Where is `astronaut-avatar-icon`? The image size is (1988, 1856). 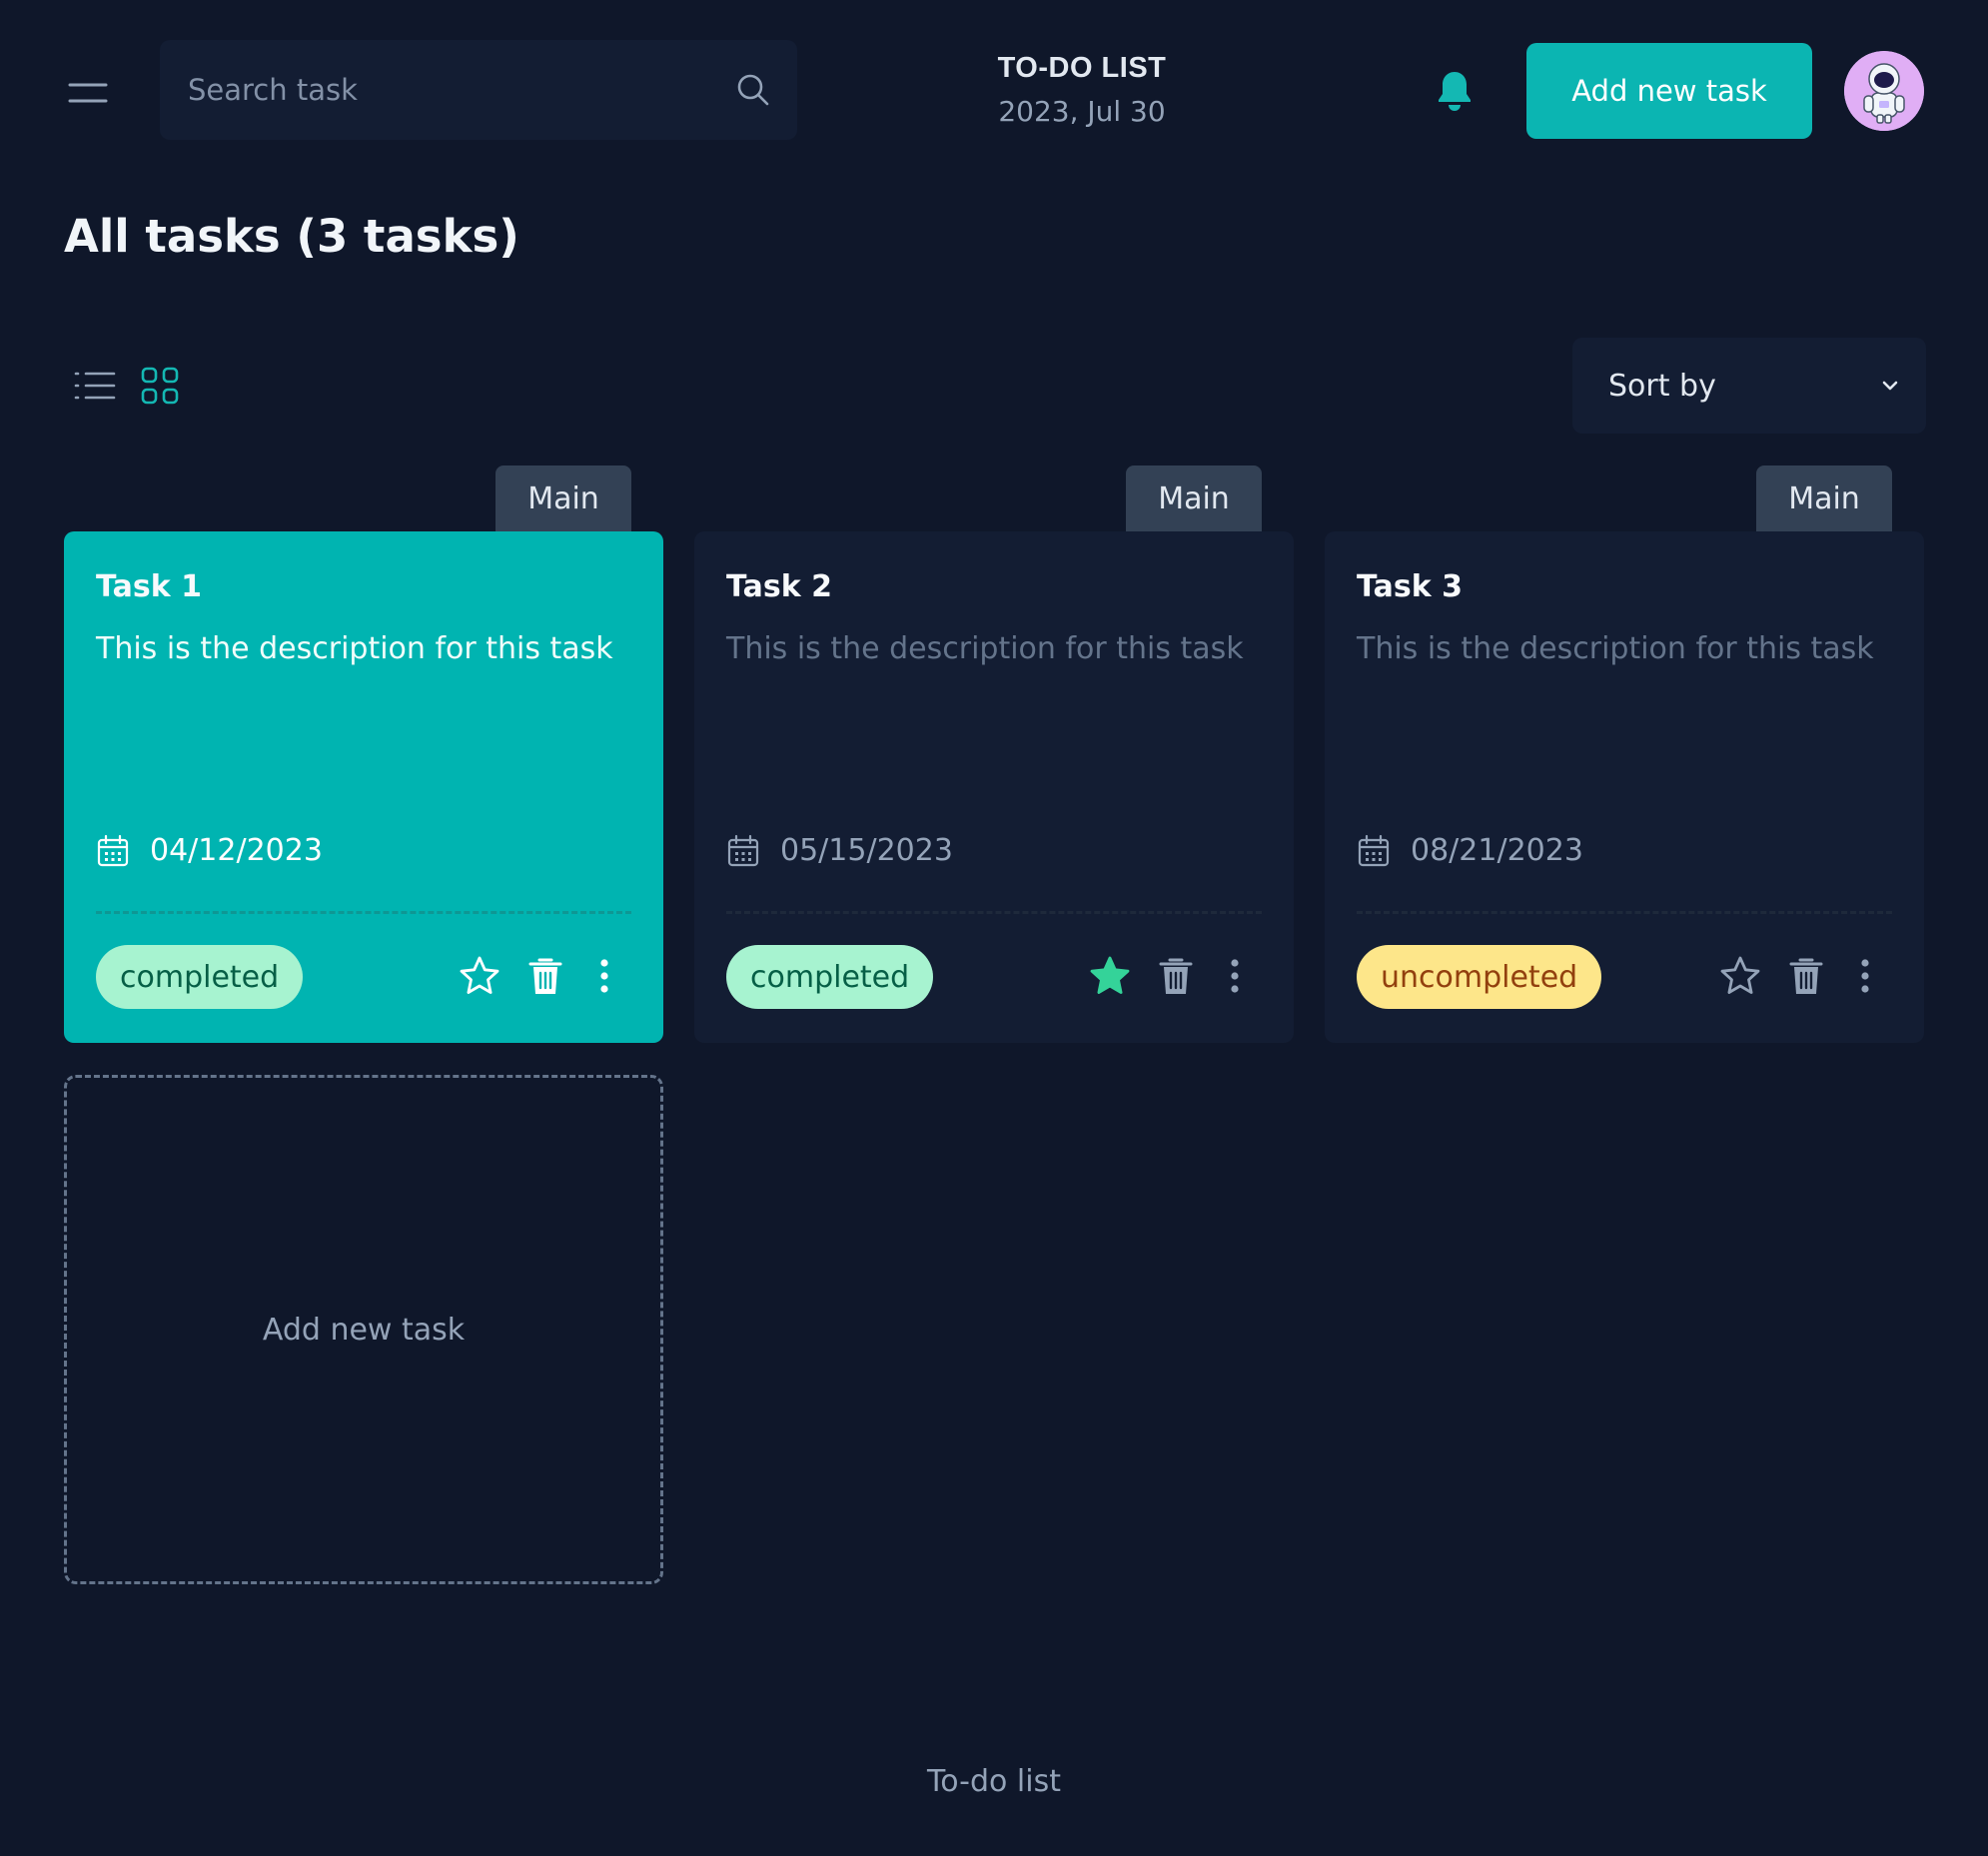 astronaut-avatar-icon is located at coordinates (1884, 91).